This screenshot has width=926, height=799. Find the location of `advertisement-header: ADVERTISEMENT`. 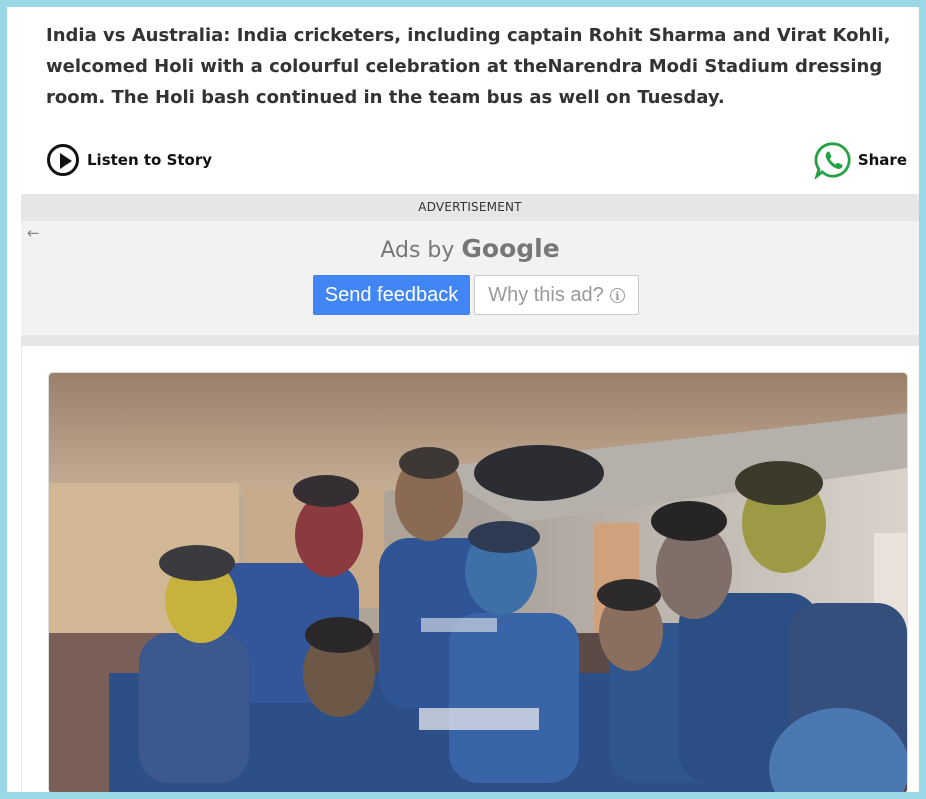

advertisement-header: ADVERTISEMENT is located at coordinates (470, 207).